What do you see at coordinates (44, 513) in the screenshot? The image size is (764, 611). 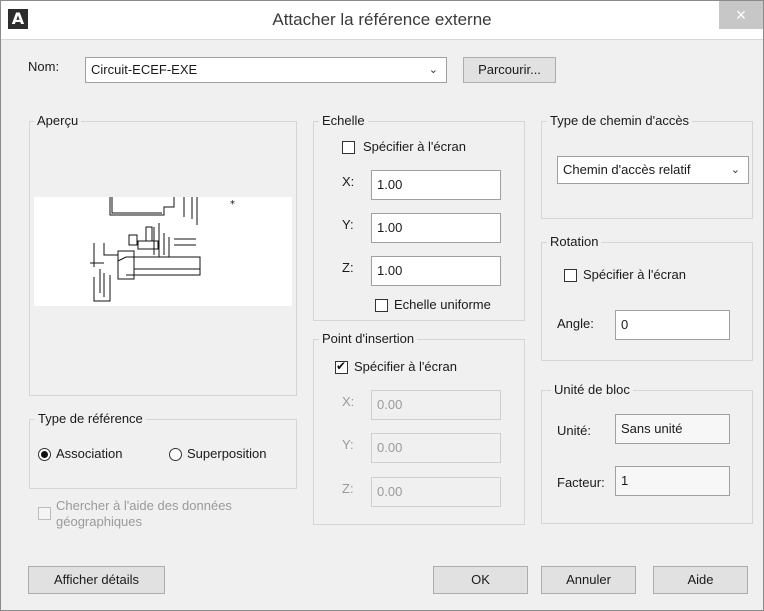 I see `geo-data-checkbox` at bounding box center [44, 513].